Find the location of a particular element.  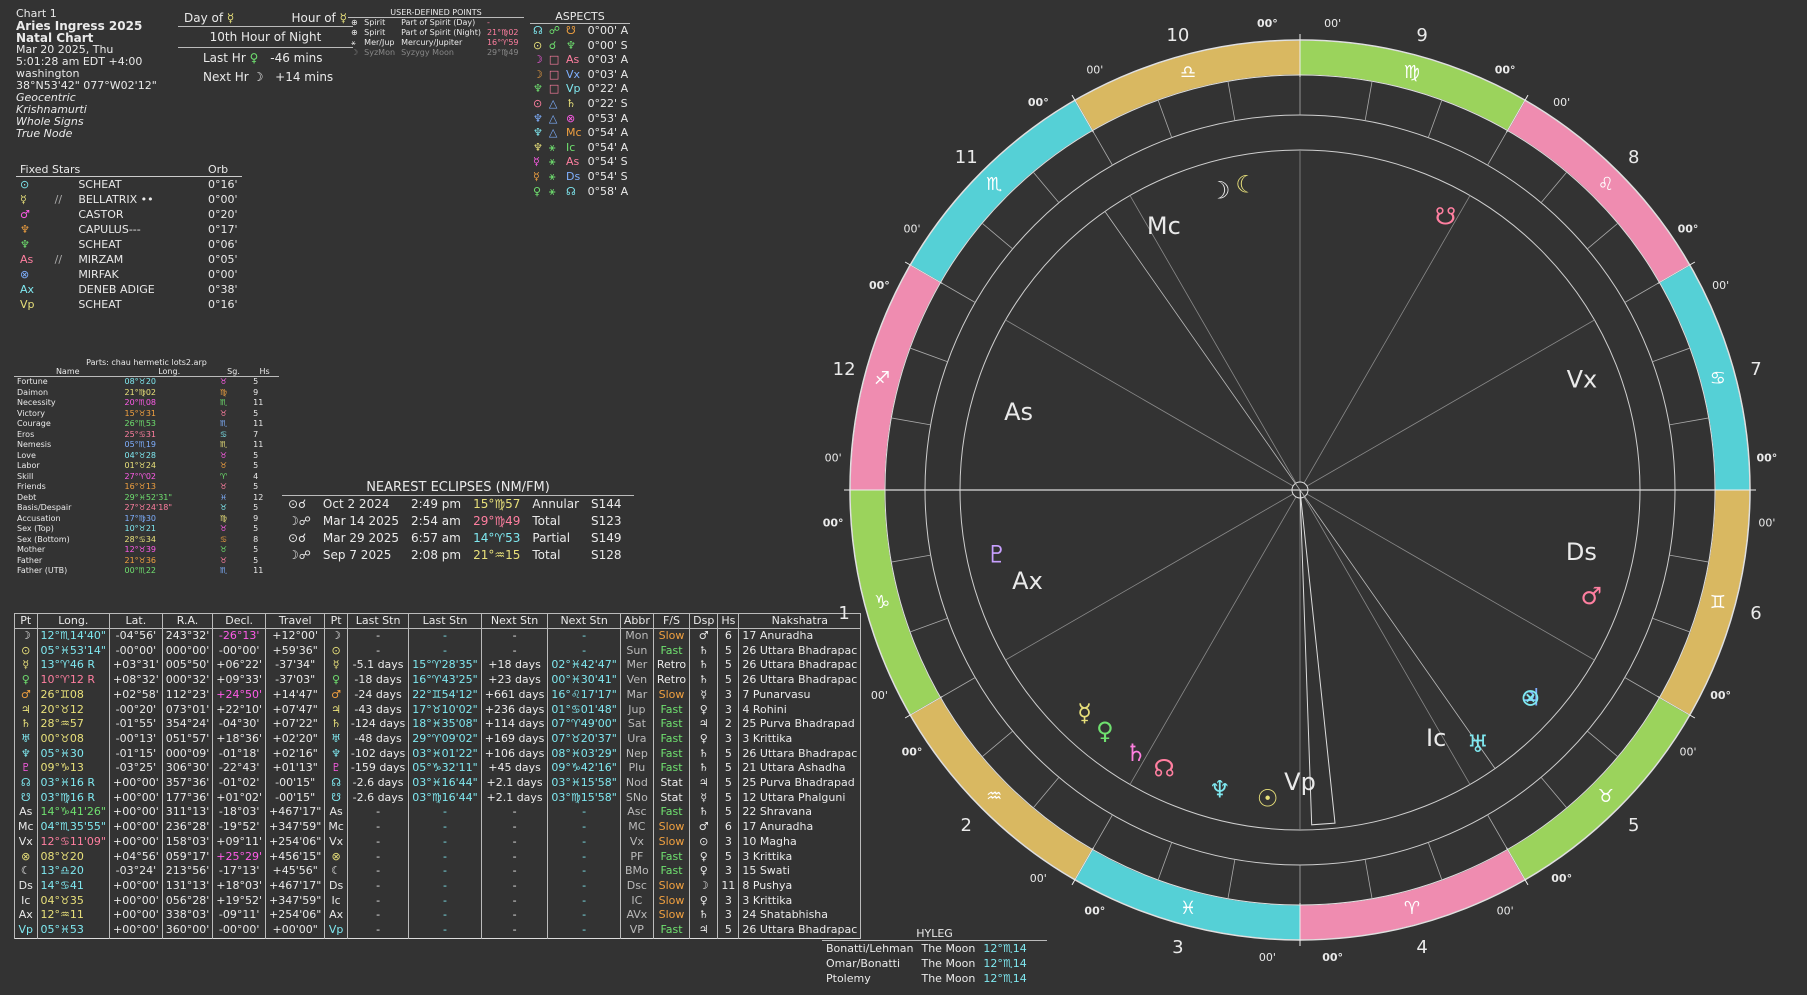

house-number: 11 is located at coordinates (966, 157).